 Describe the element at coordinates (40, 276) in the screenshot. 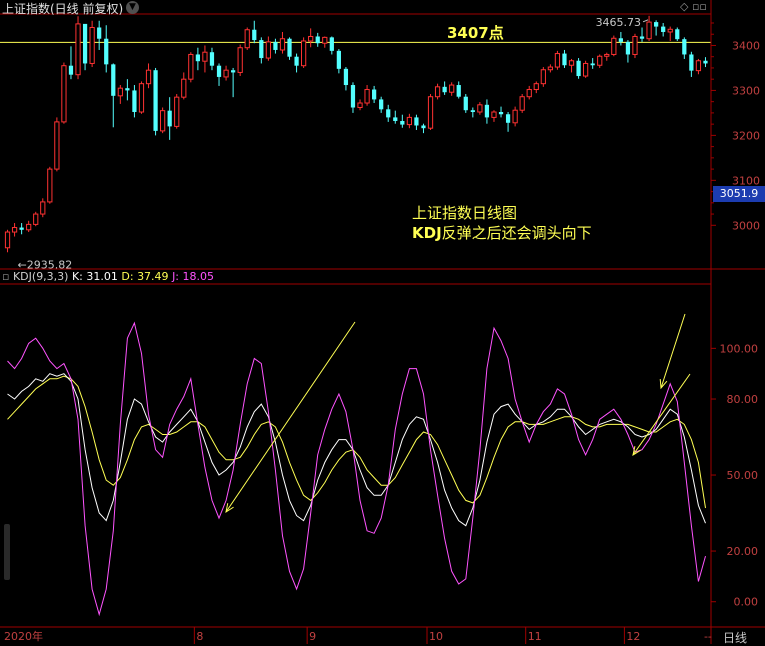

I see `kdj-label: KDJ(9,3,3)` at that location.